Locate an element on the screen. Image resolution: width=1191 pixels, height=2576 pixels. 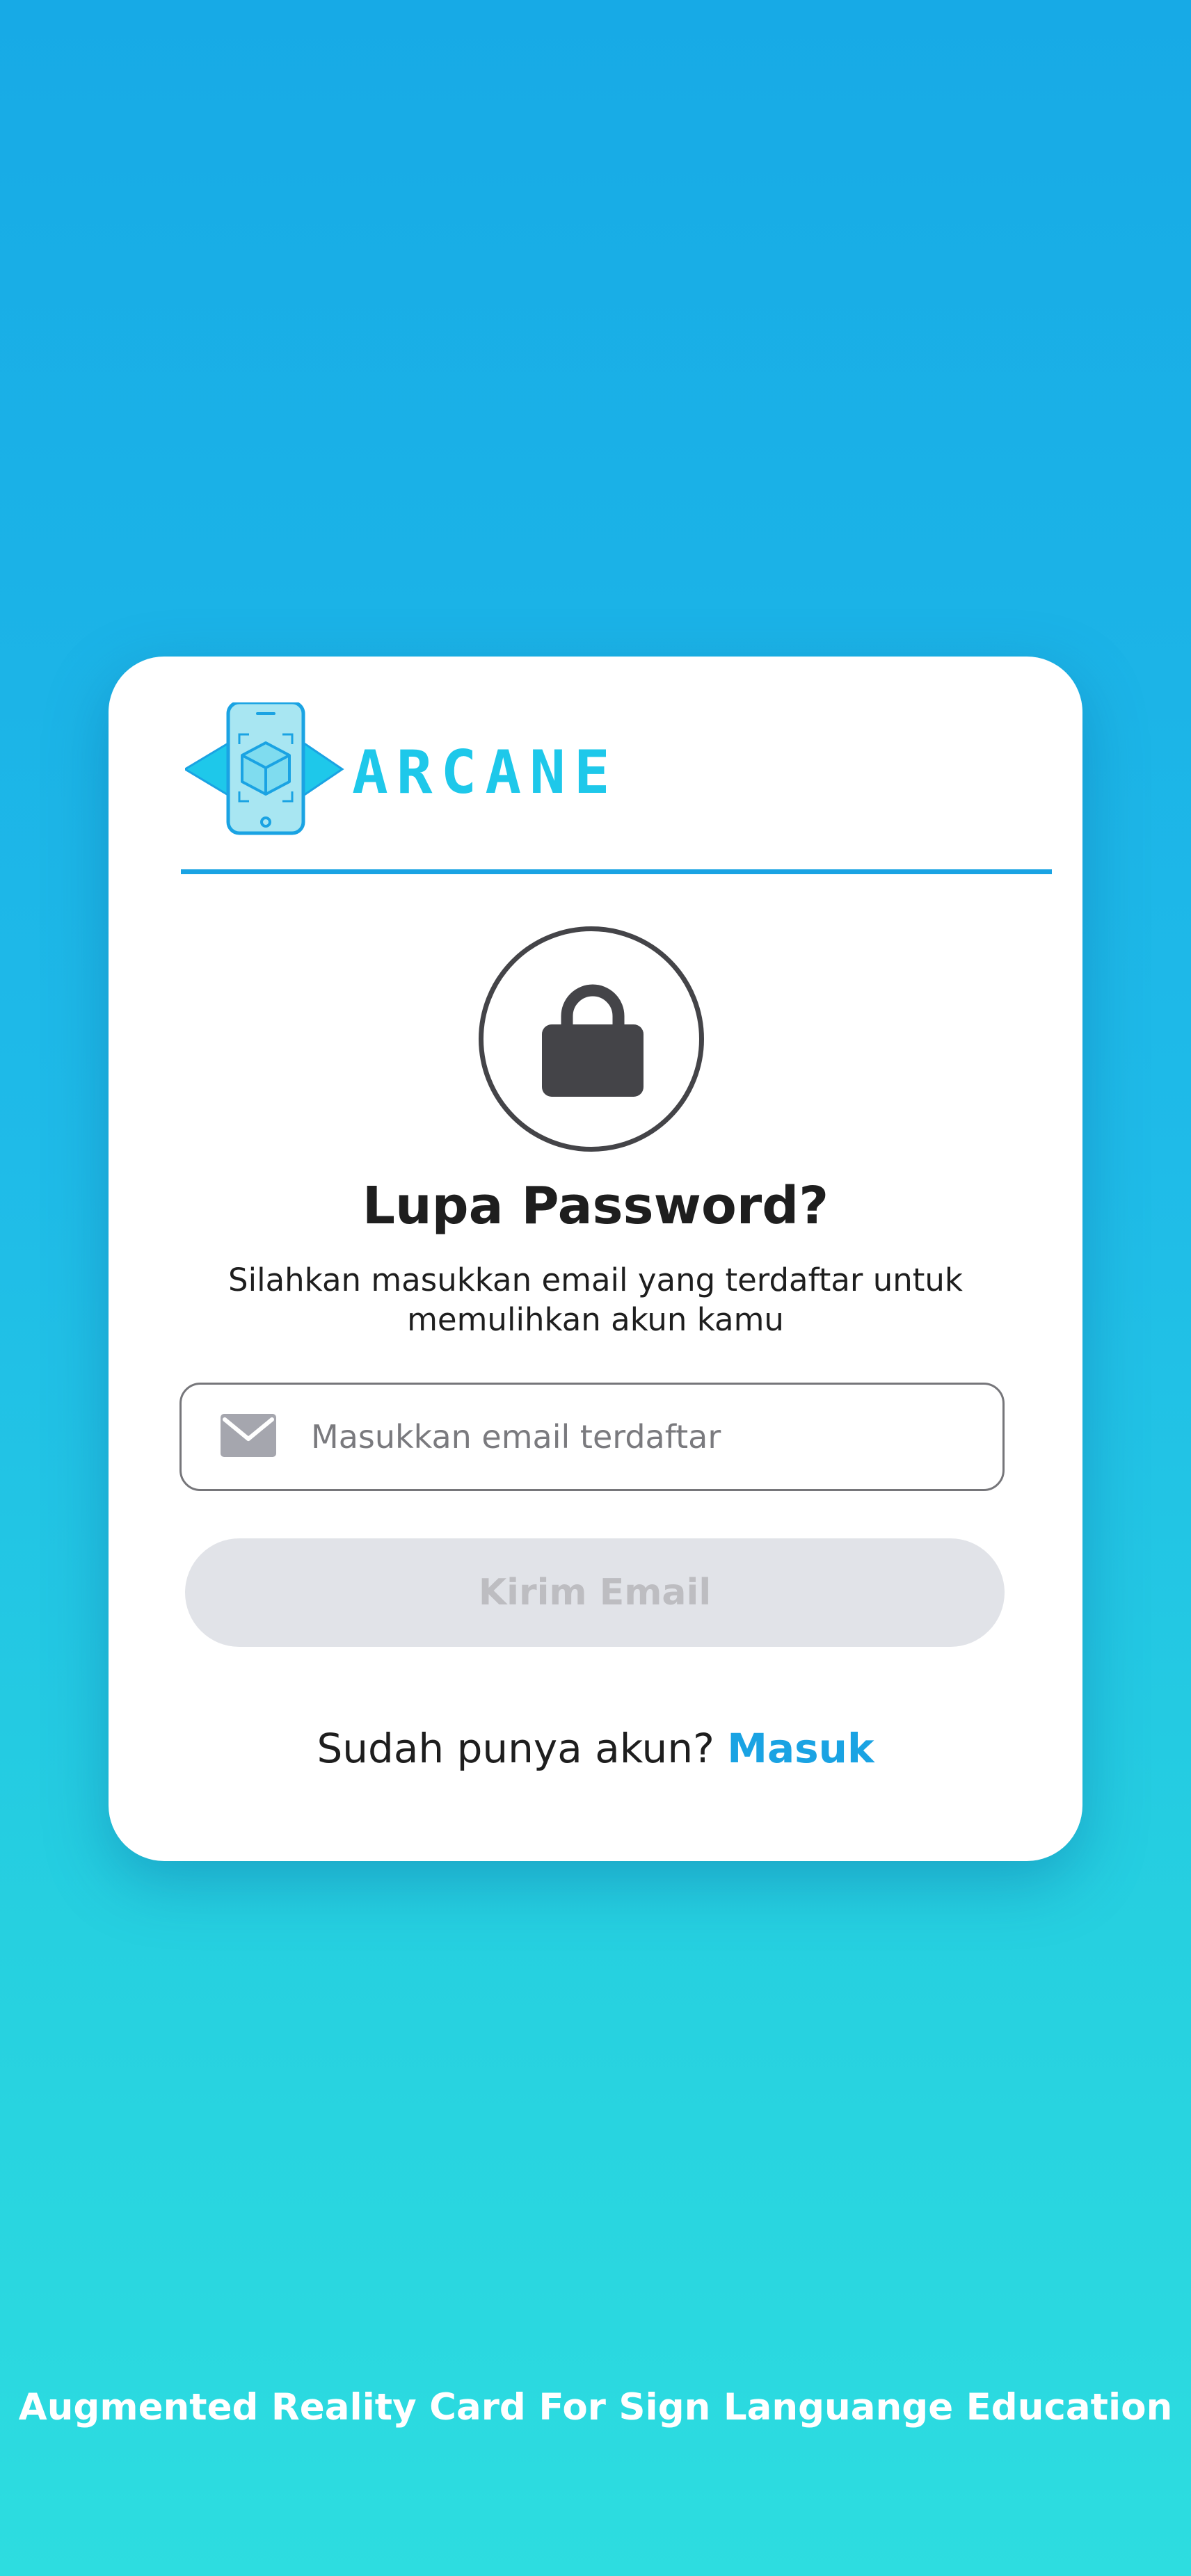
signin-prompt-text: Sudah punya akun? is located at coordinates (516, 1748).